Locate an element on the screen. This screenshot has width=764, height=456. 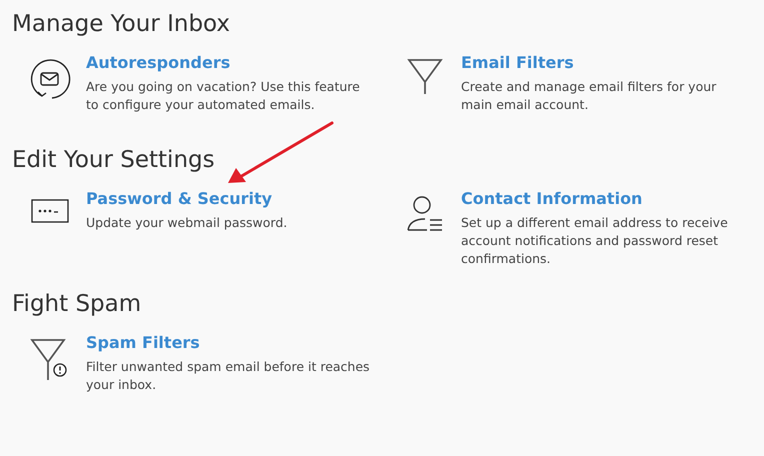
feature-description: Are you going on vacation? Use this feature to configure your automated emails. is located at coordinates (223, 96).